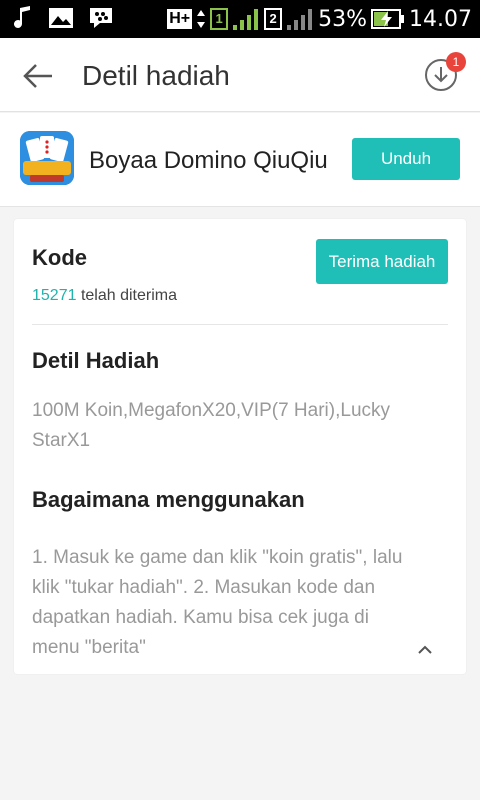  What do you see at coordinates (59, 257) in the screenshot?
I see `code-title: Kode` at bounding box center [59, 257].